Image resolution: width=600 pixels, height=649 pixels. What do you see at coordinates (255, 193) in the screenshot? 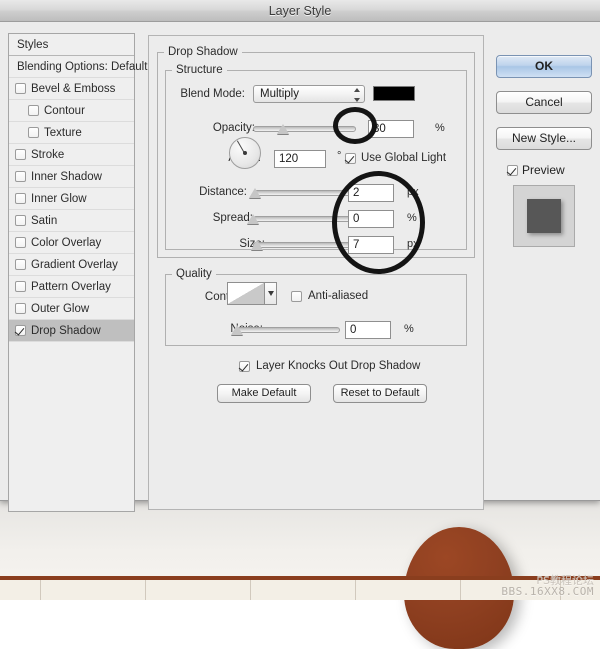
I see `distance-slider-thumb` at bounding box center [255, 193].